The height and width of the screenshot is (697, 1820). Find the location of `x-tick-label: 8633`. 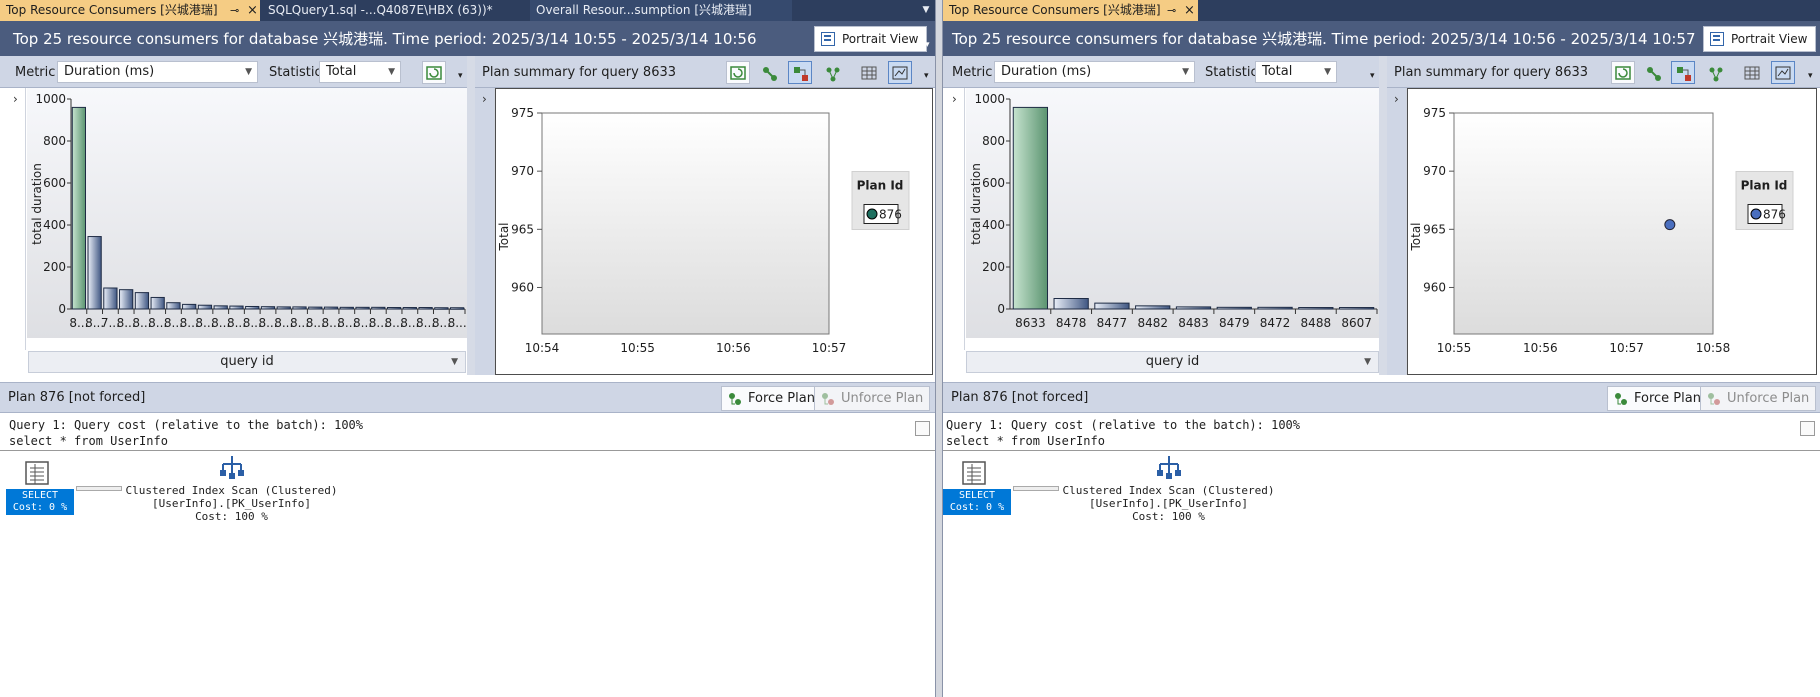

x-tick-label: 8633 is located at coordinates (1030, 323).